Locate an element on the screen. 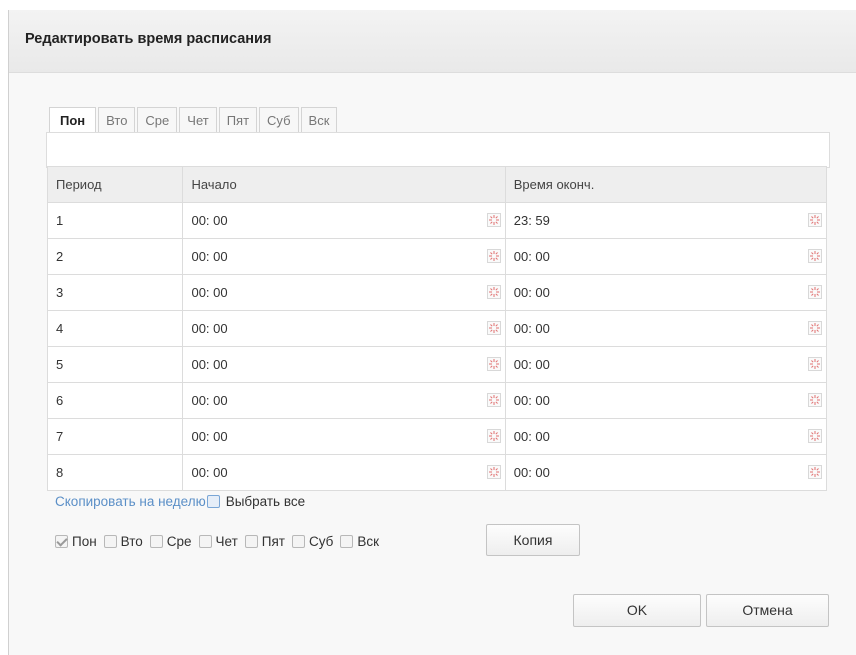 This screenshot has width=856, height=655. table-row: 6 00: 00 00: 00 is located at coordinates (437, 400).